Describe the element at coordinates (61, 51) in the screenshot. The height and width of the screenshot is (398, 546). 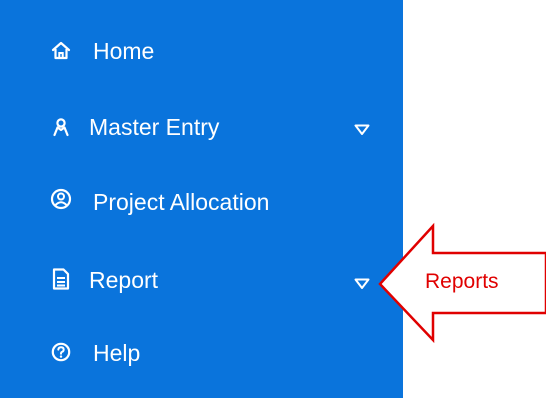
I see `home-icon` at that location.